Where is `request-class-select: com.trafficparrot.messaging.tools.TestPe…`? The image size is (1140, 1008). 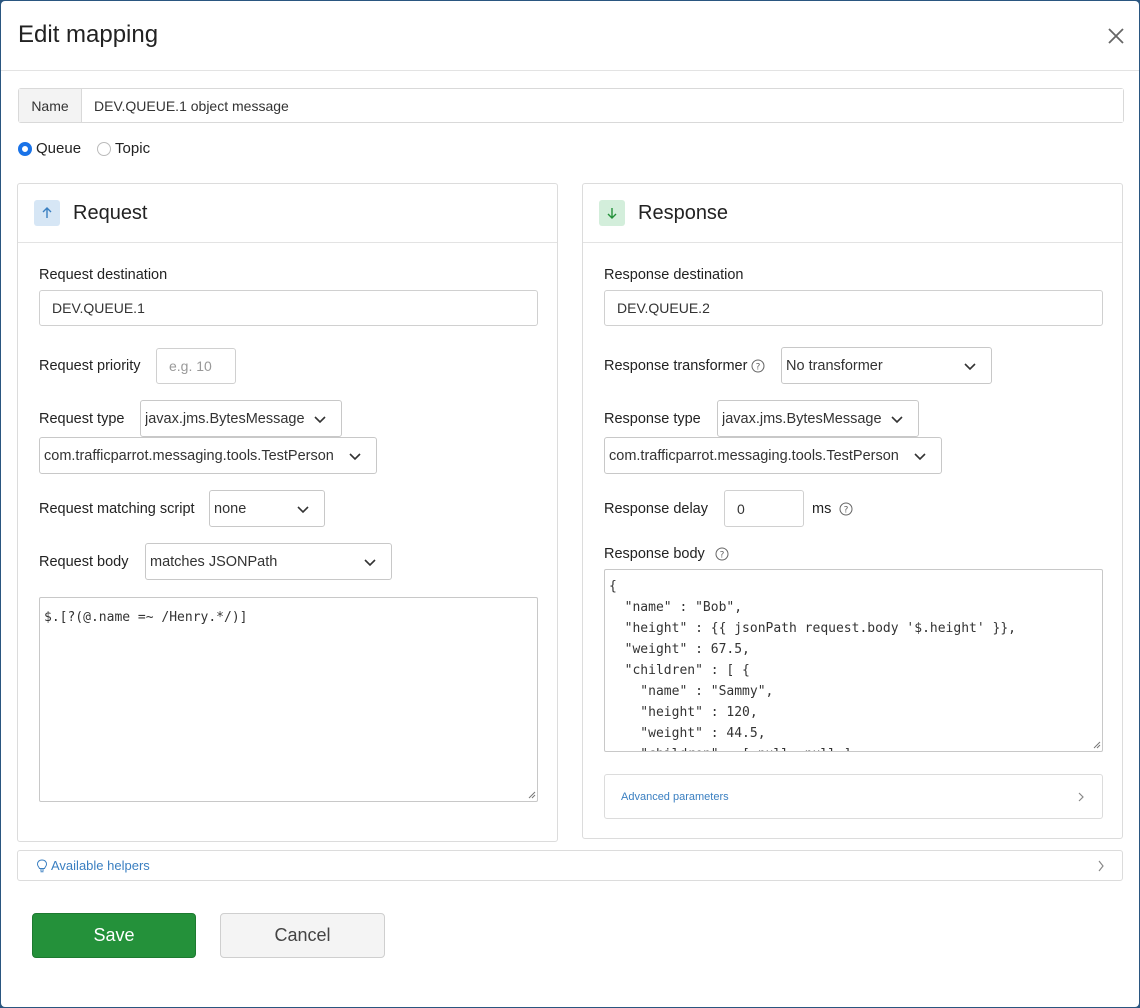
request-class-select: com.trafficparrot.messaging.tools.TestPe… is located at coordinates (208, 455).